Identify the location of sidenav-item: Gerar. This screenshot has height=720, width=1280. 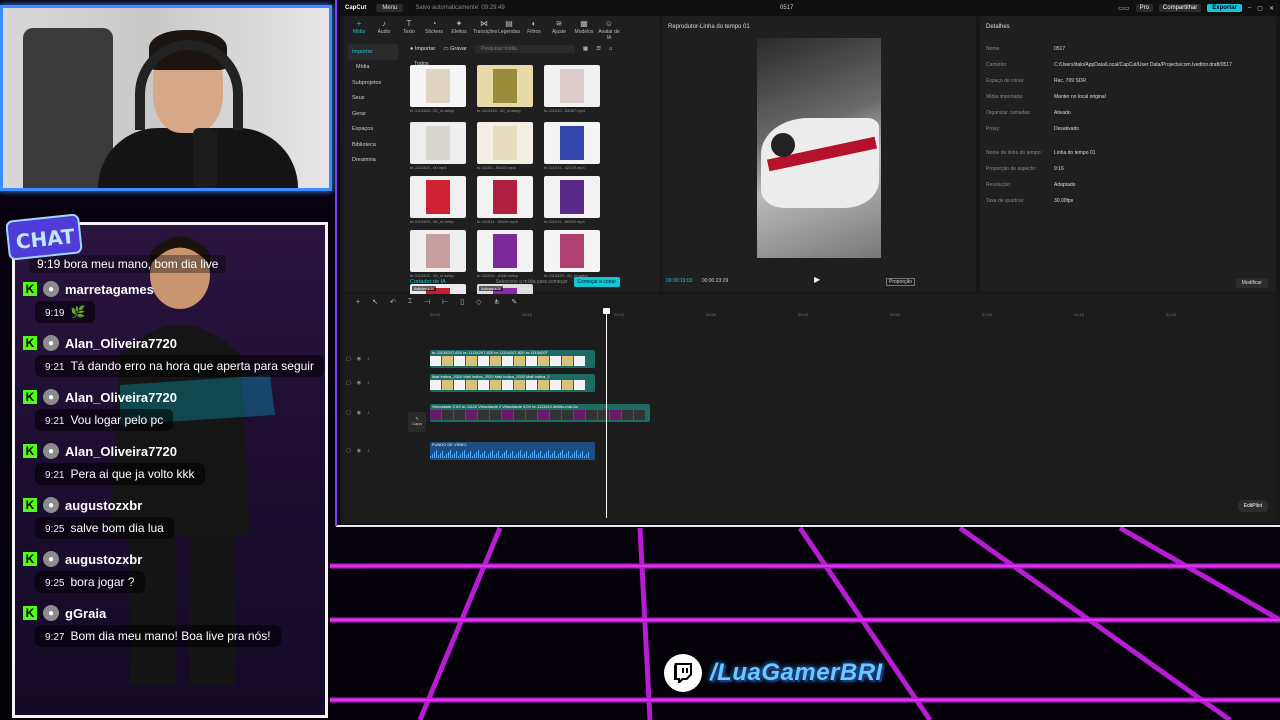
(373, 114).